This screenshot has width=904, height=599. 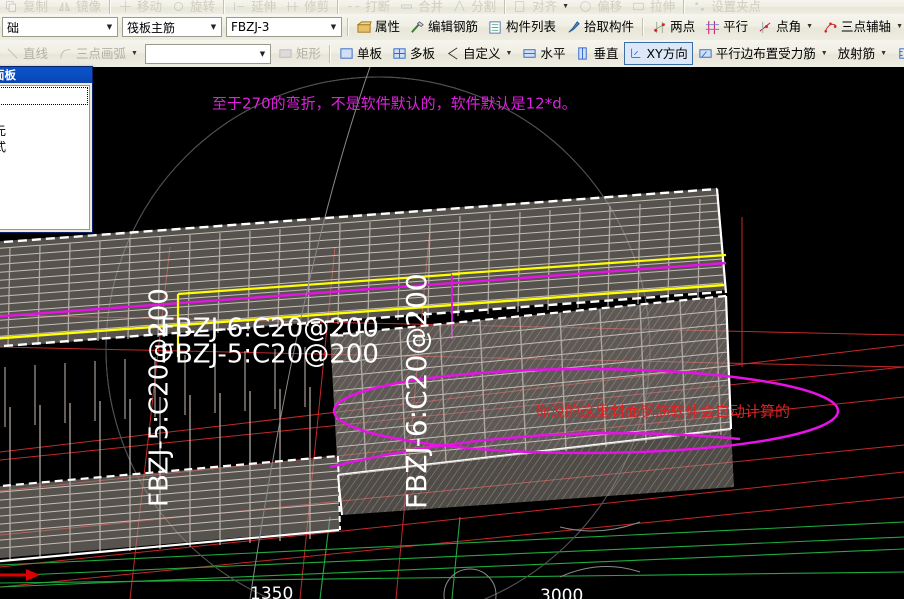 I want to click on toolbar-label: 分割, so click(x=484, y=7).